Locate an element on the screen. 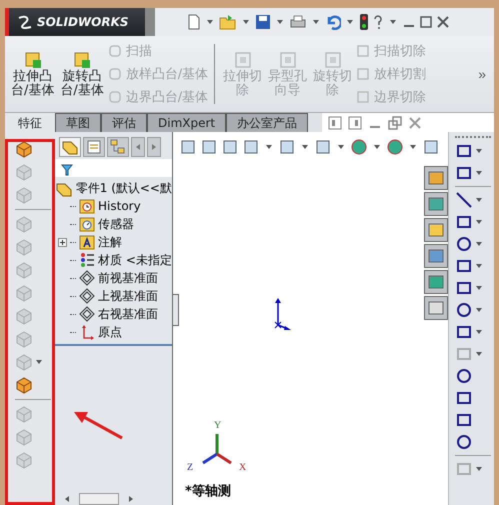 The width and height of the screenshot is (499, 505). logo-banner: SOLIDWORKS is located at coordinates (75, 22).